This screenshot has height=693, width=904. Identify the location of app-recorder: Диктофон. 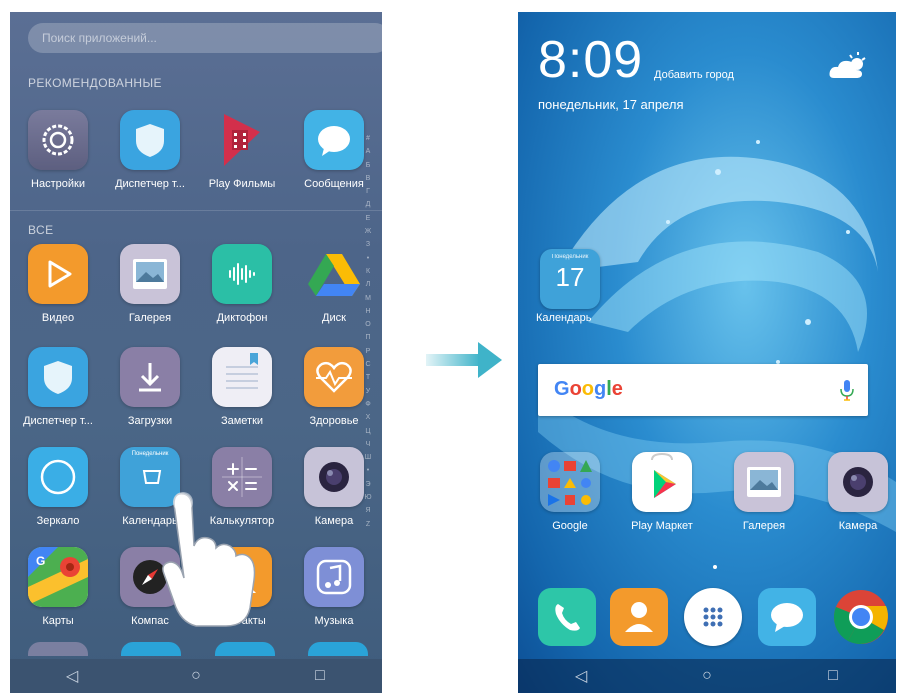
(242, 284).